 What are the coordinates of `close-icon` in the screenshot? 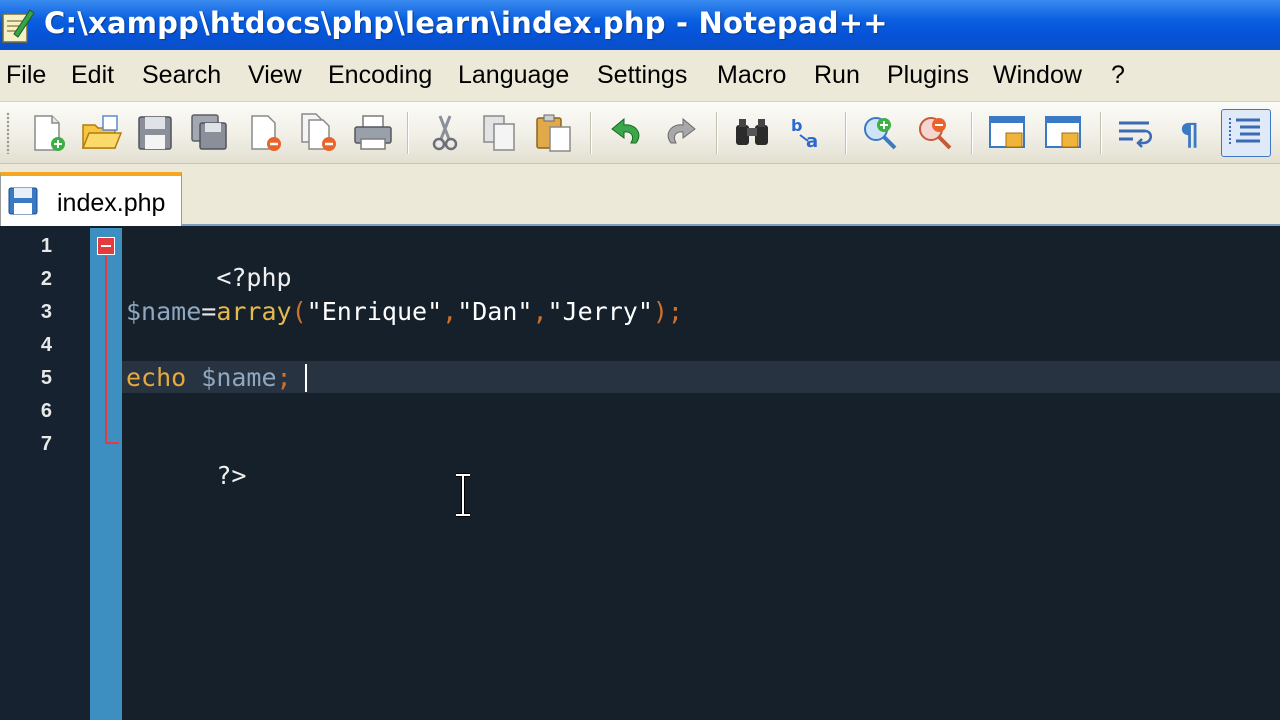 It's located at (266, 133).